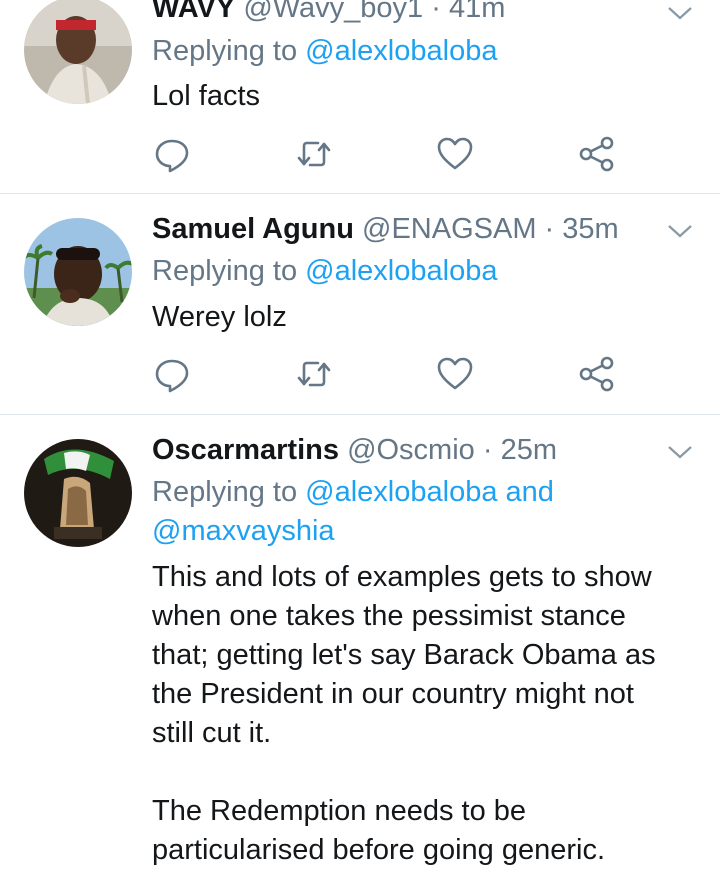 This screenshot has height=883, width=720. Describe the element at coordinates (422, 772) in the screenshot. I see `text-line` at that location.